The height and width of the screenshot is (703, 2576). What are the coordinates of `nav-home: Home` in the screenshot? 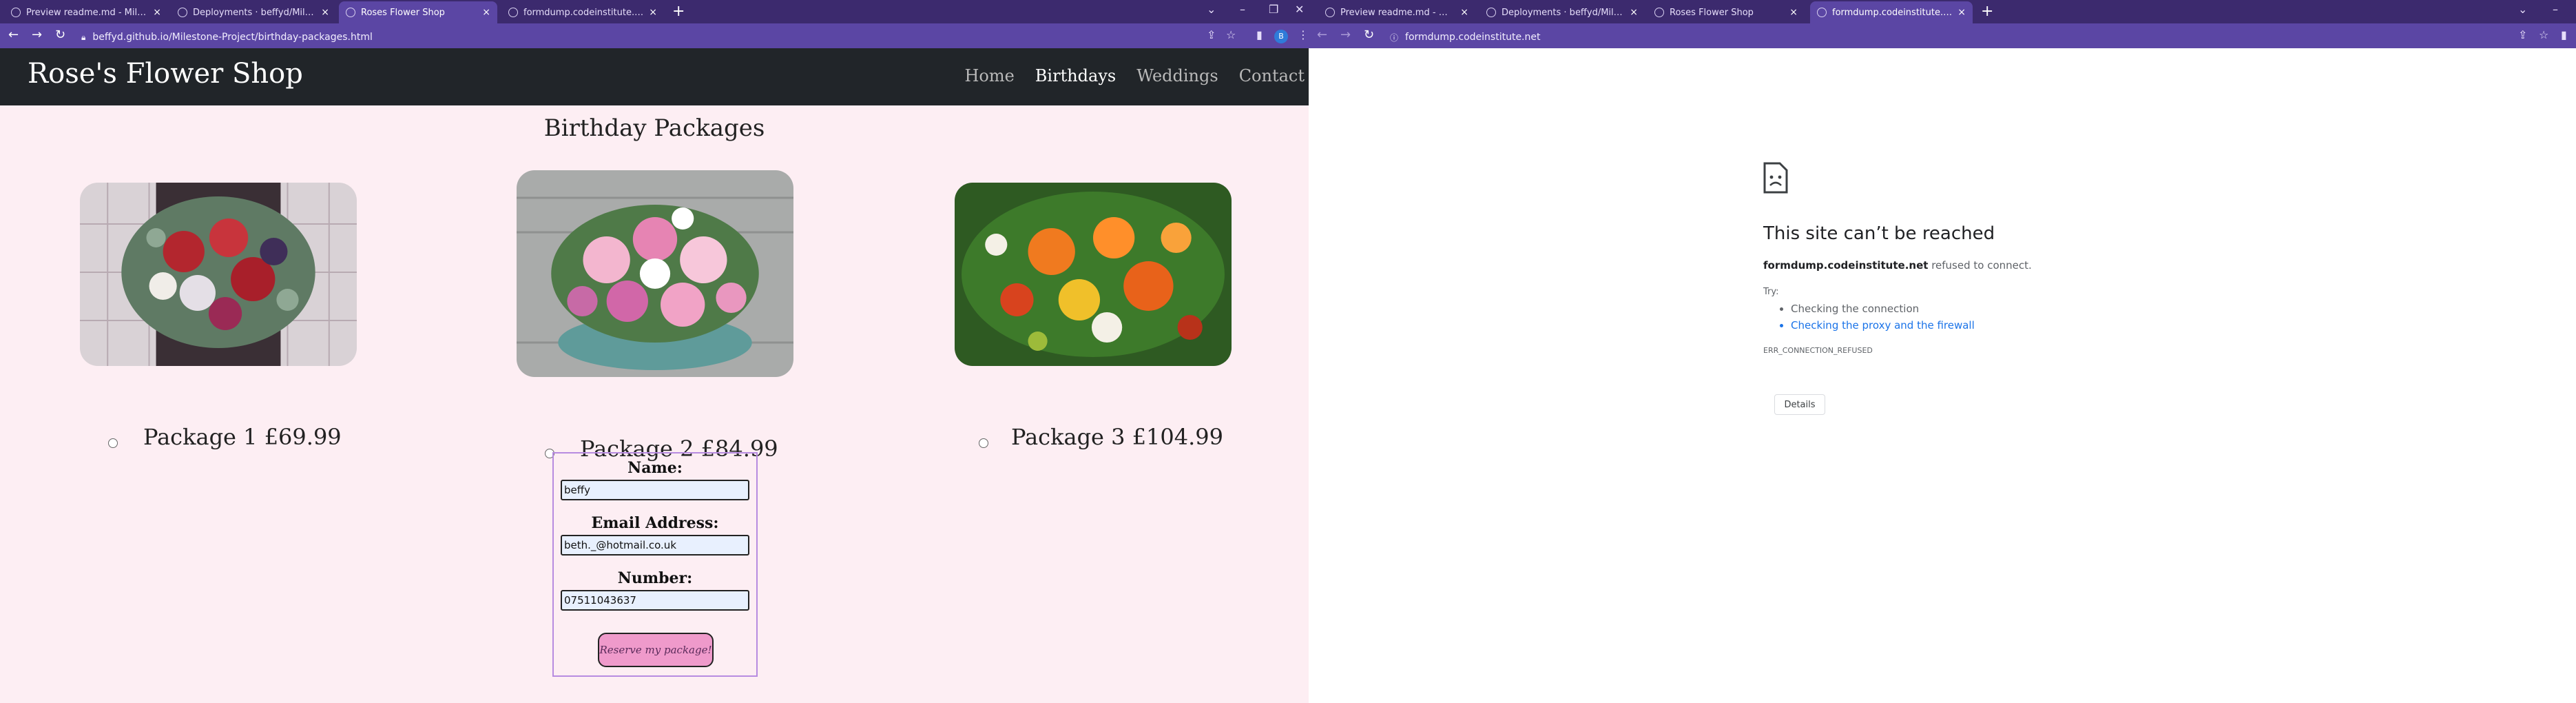 It's located at (989, 75).